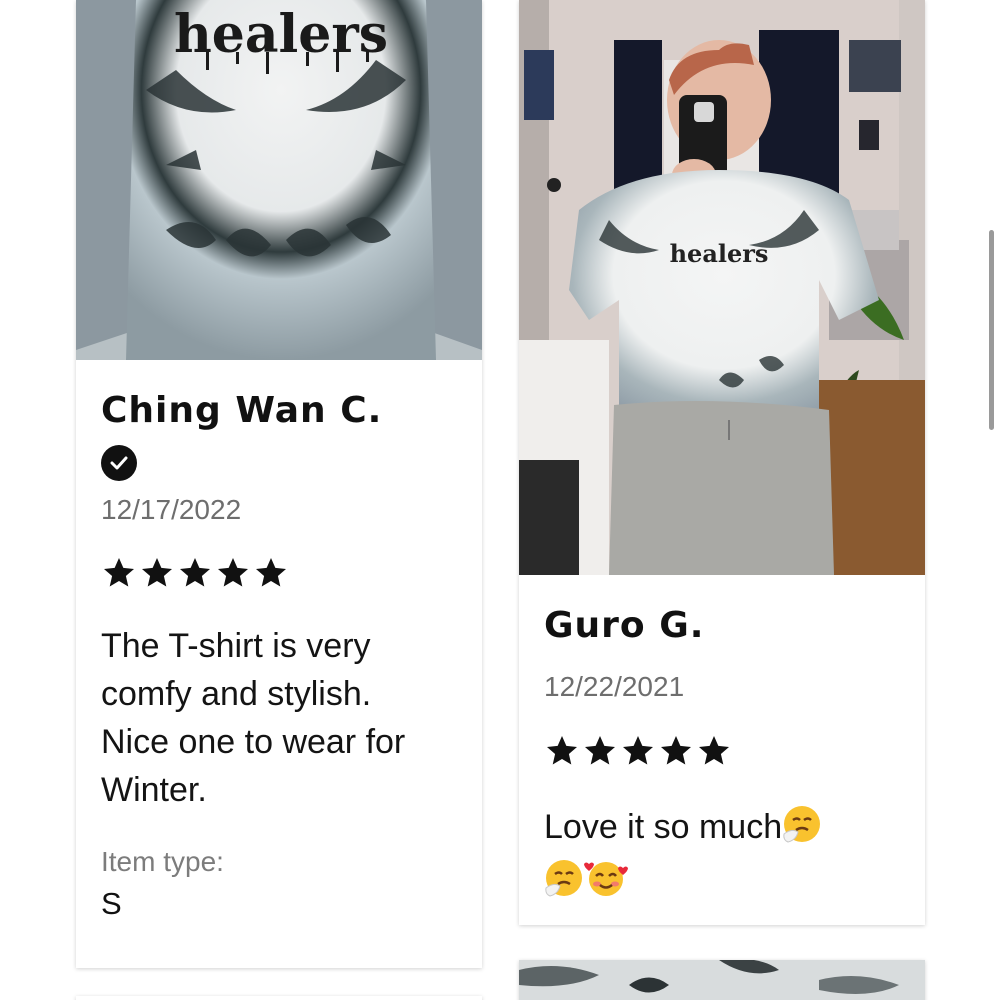 This screenshot has height=1000, width=1000. I want to click on review-photo-image, so click(722, 980).